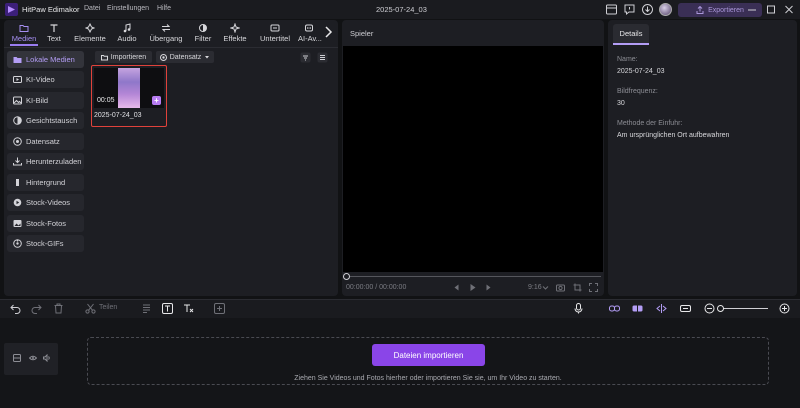 The image size is (800, 408). What do you see at coordinates (631, 34) in the screenshot?
I see `tab-details: Details` at bounding box center [631, 34].